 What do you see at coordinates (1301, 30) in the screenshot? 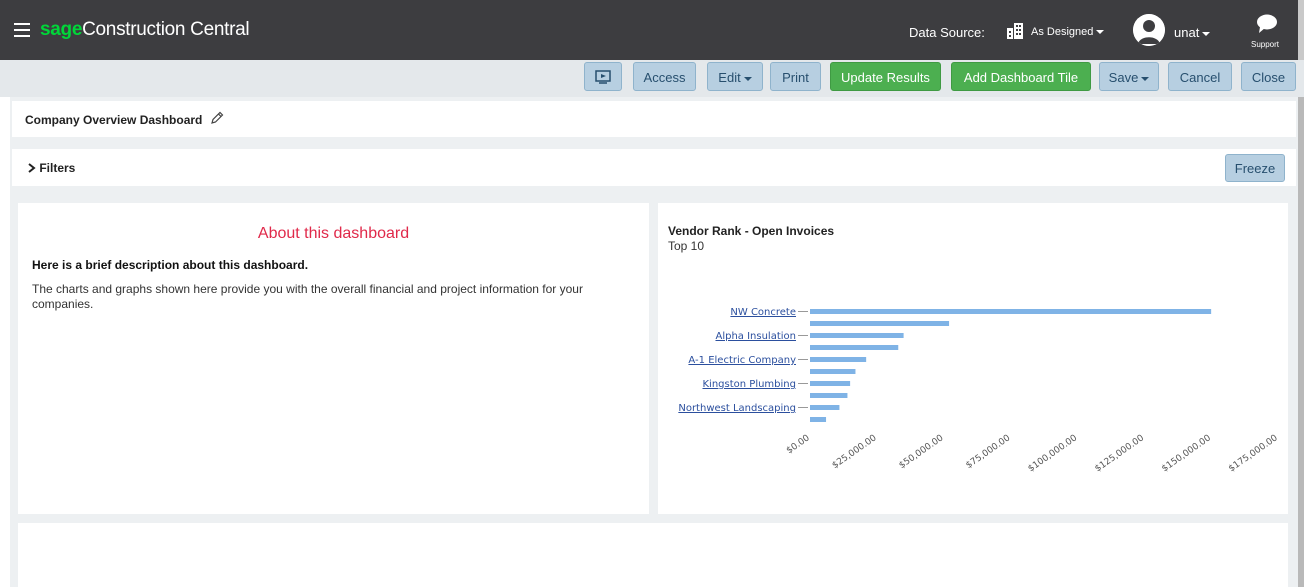
I see `scrollbar-track-top` at bounding box center [1301, 30].